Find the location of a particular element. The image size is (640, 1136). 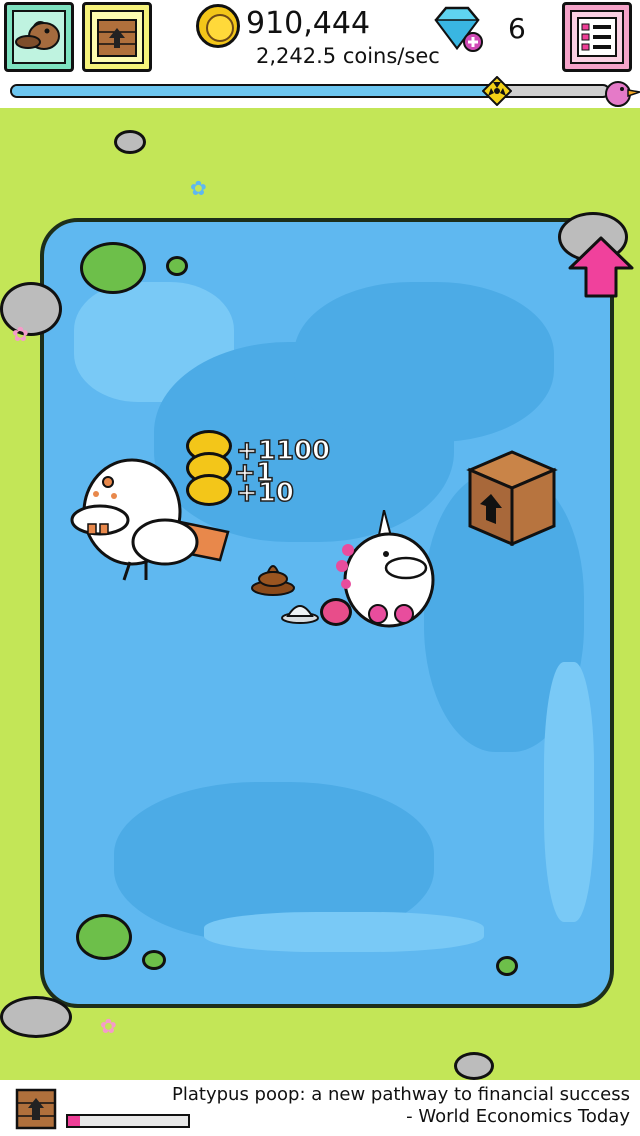

boxes-button is located at coordinates (117, 37).